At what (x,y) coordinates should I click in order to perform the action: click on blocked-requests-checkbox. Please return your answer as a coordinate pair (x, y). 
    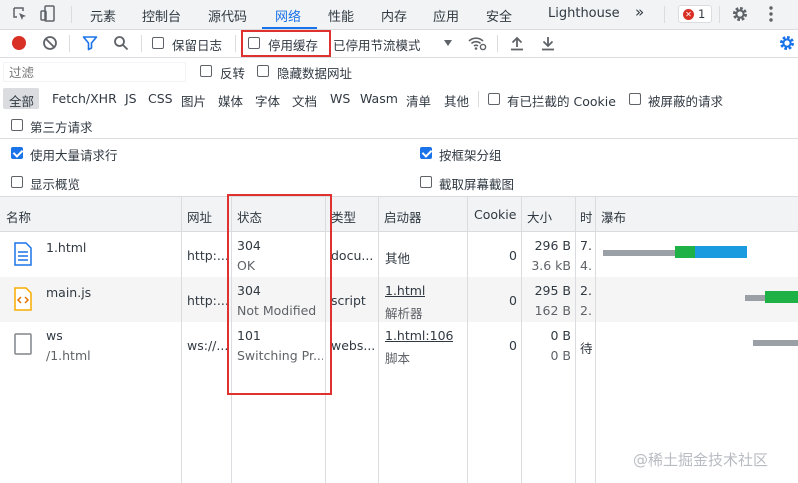
    Looking at the image, I should click on (635, 99).